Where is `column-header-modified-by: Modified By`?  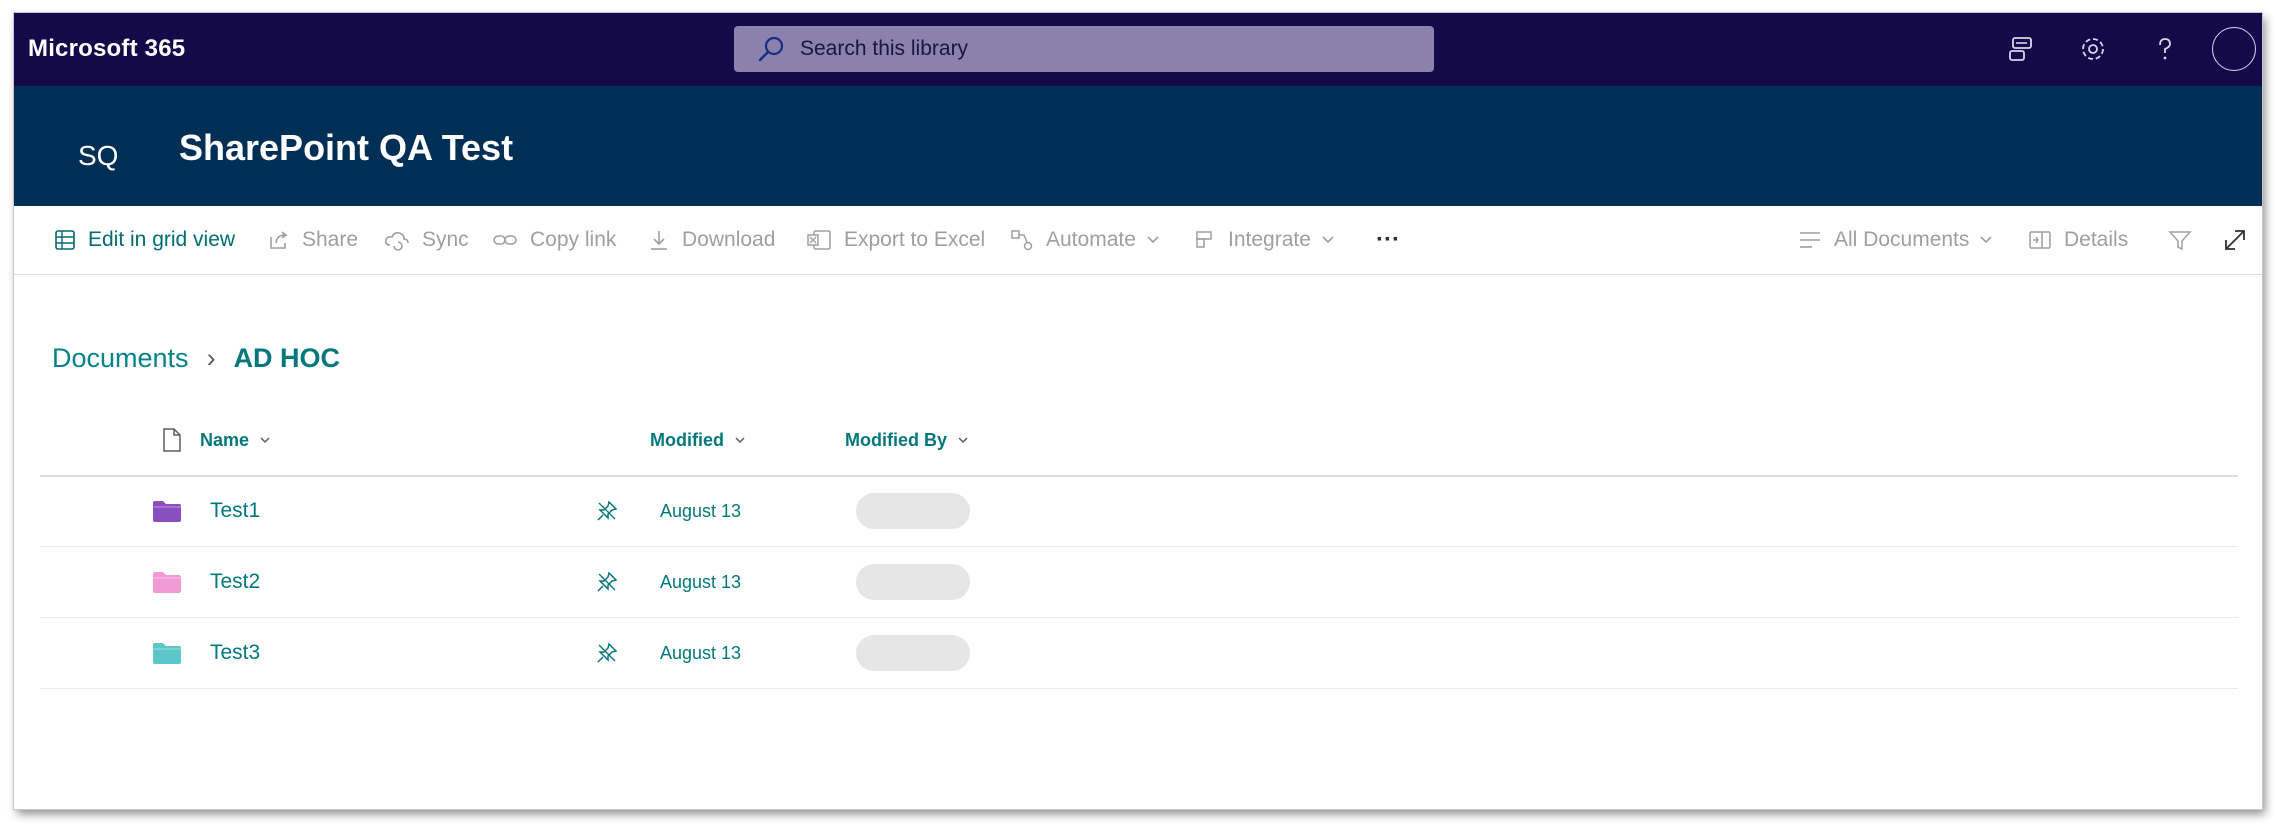 column-header-modified-by: Modified By is located at coordinates (907, 440).